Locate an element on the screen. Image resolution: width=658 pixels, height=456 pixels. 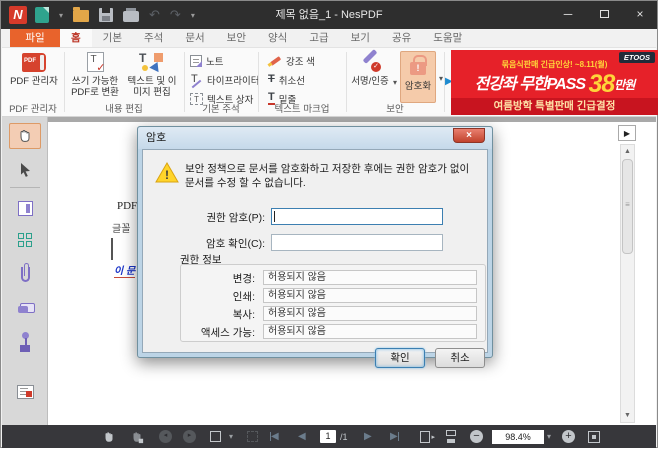
page-total-label: /1 is located at coordinates (344, 436).